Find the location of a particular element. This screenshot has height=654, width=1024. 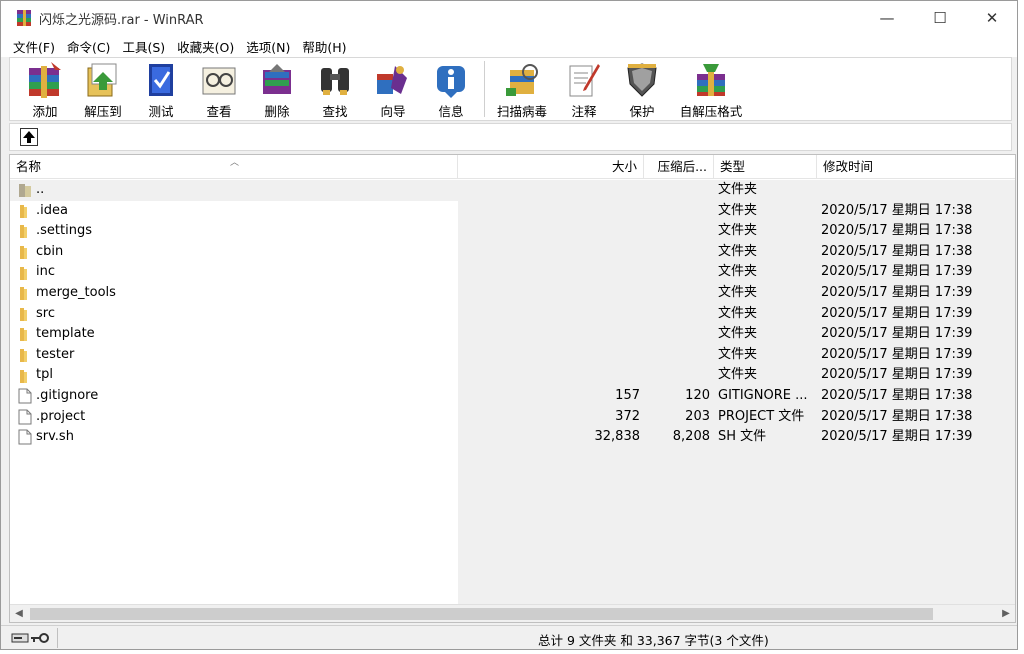

find-label: 查找 is located at coordinates (335, 111).